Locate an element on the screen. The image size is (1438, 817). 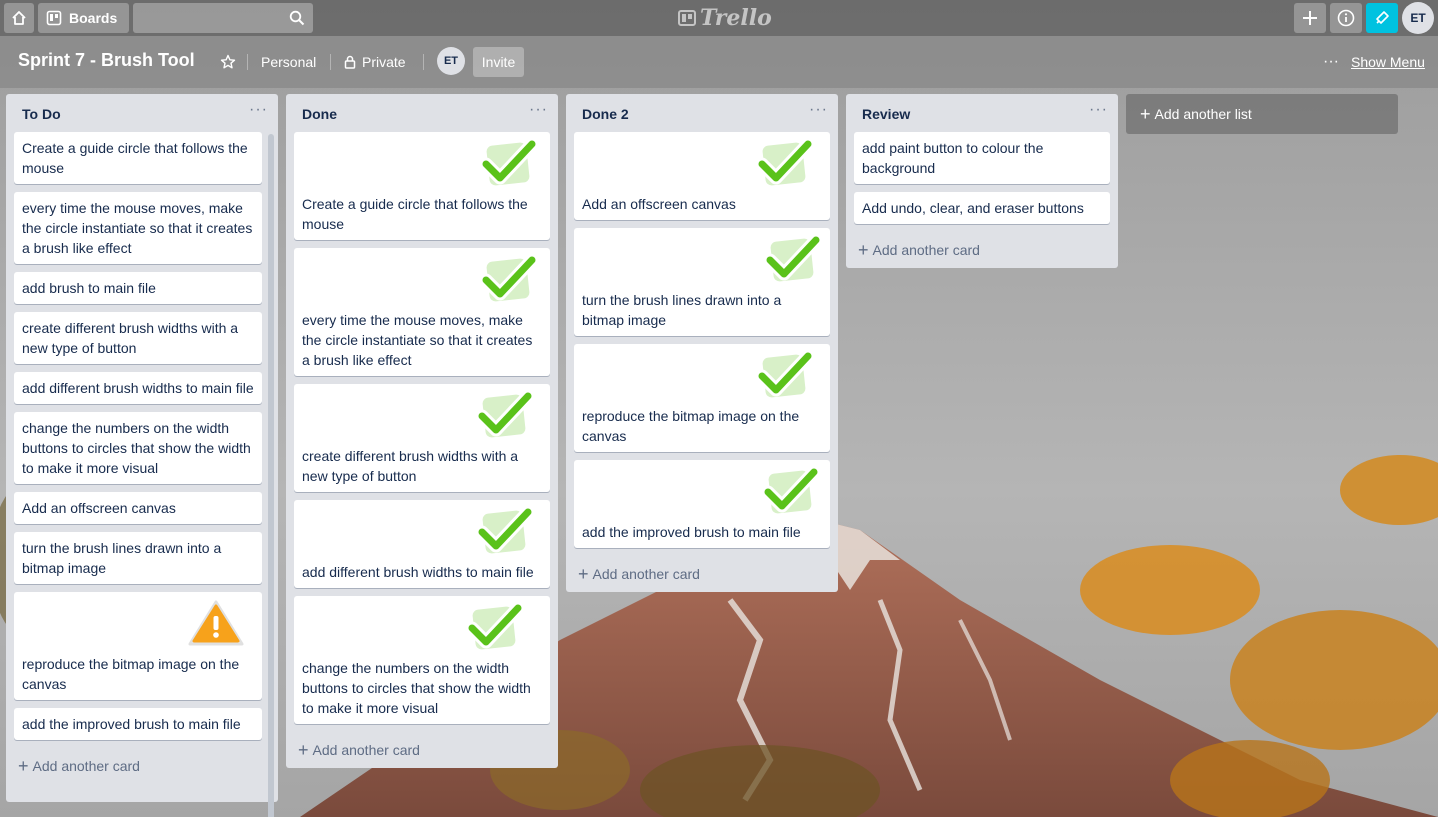
lock-icon is located at coordinates (350, 62).